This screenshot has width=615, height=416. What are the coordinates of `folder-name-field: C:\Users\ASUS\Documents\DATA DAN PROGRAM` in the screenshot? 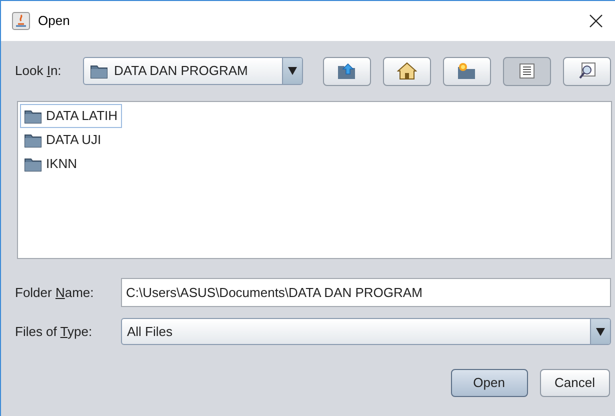 It's located at (366, 292).